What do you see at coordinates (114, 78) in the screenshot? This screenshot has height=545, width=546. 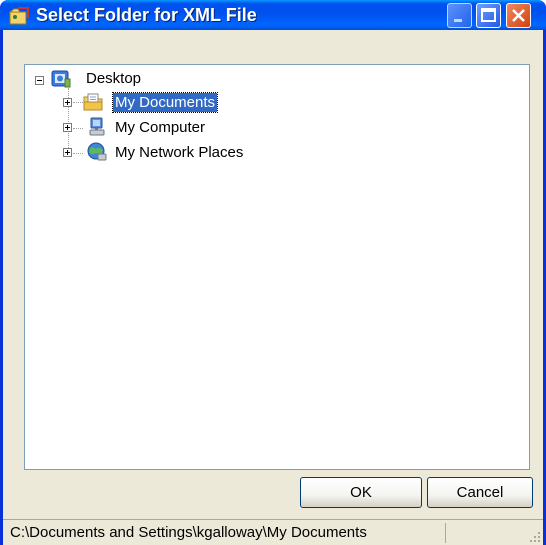 I see `tree-node-label: Desktop` at bounding box center [114, 78].